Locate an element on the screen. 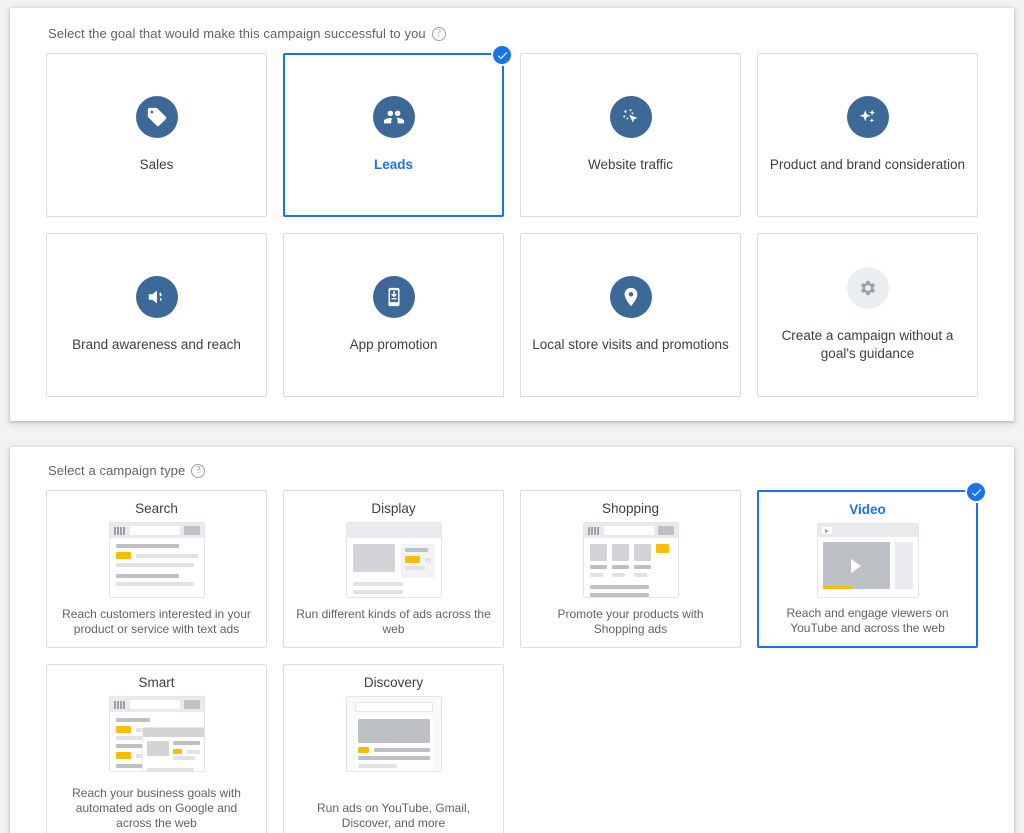 This screenshot has width=1024, height=833. goal-card-website-traffic: Website traffic is located at coordinates (630, 135).